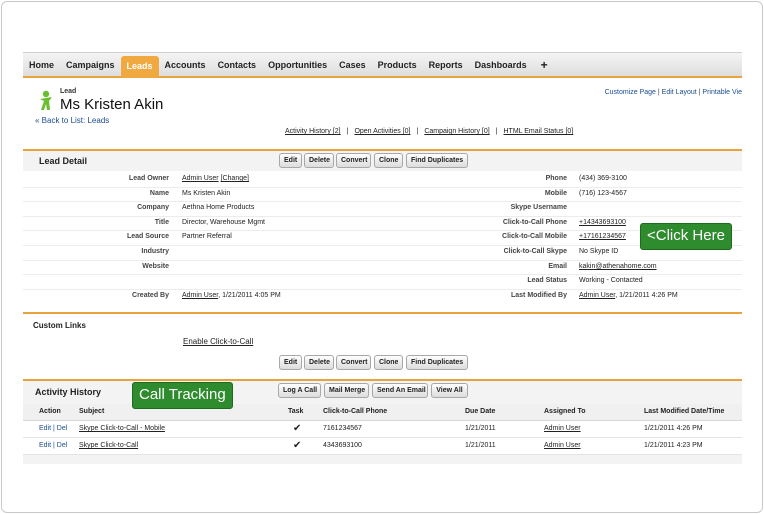 This screenshot has height=514, width=764. I want to click on log-a-call-button: Log A Call, so click(299, 390).